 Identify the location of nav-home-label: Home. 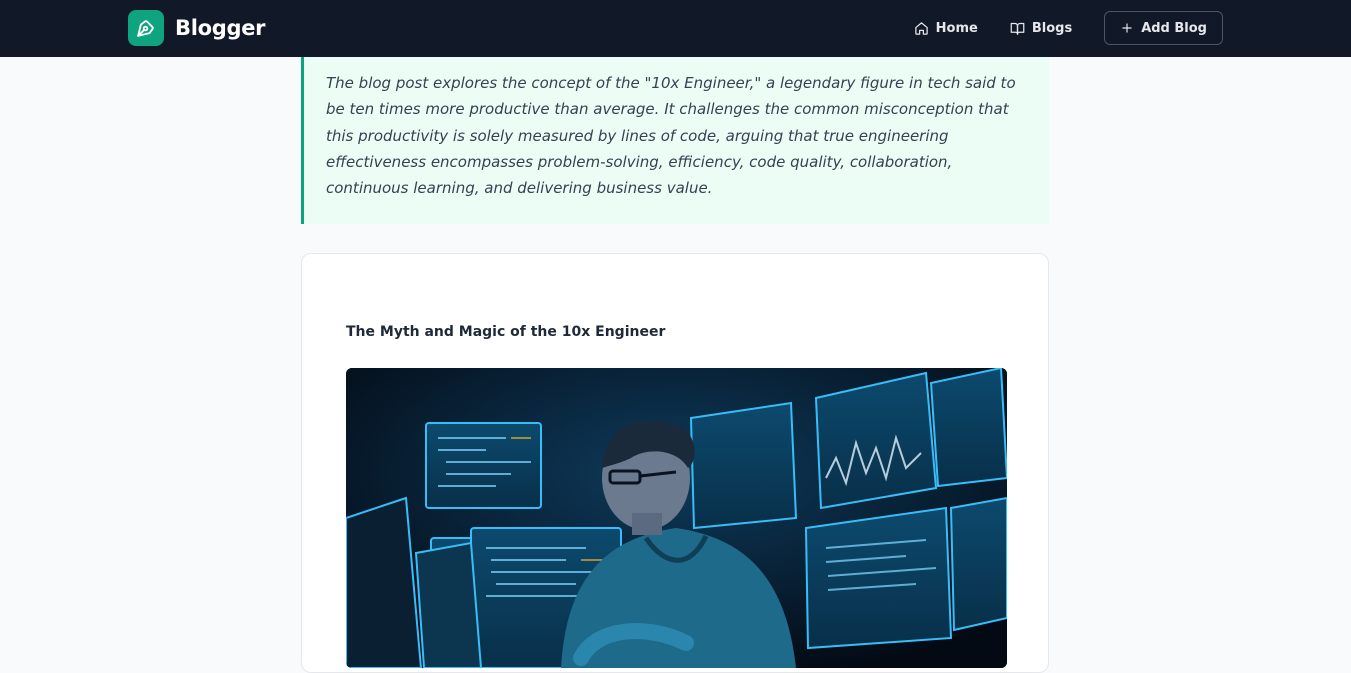
(956, 28).